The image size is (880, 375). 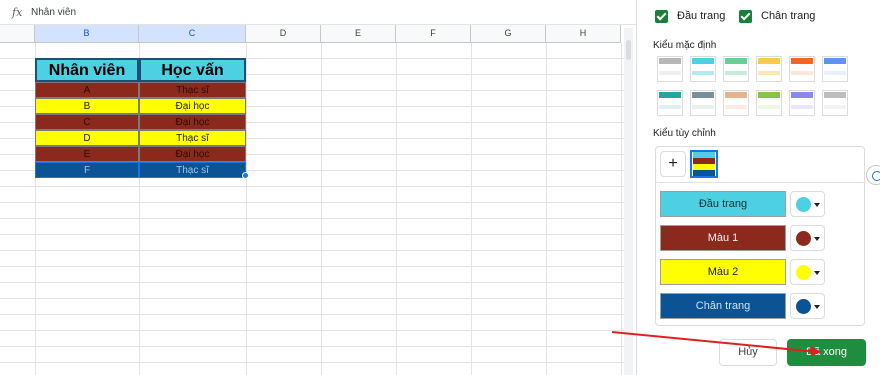 What do you see at coordinates (803, 272) in the screenshot?
I see `color2-swatch` at bounding box center [803, 272].